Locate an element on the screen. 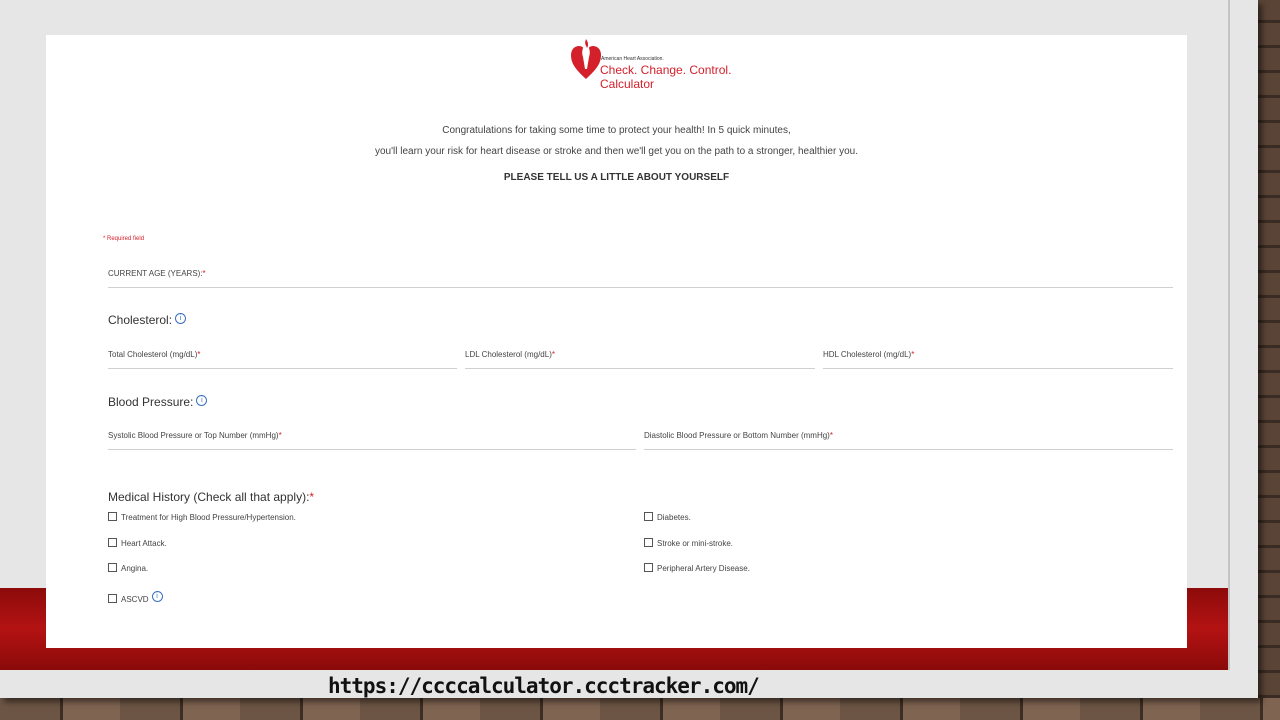 The width and height of the screenshot is (1280, 720). checkbox-stroke: Stroke or mini-stroke. is located at coordinates (688, 544).